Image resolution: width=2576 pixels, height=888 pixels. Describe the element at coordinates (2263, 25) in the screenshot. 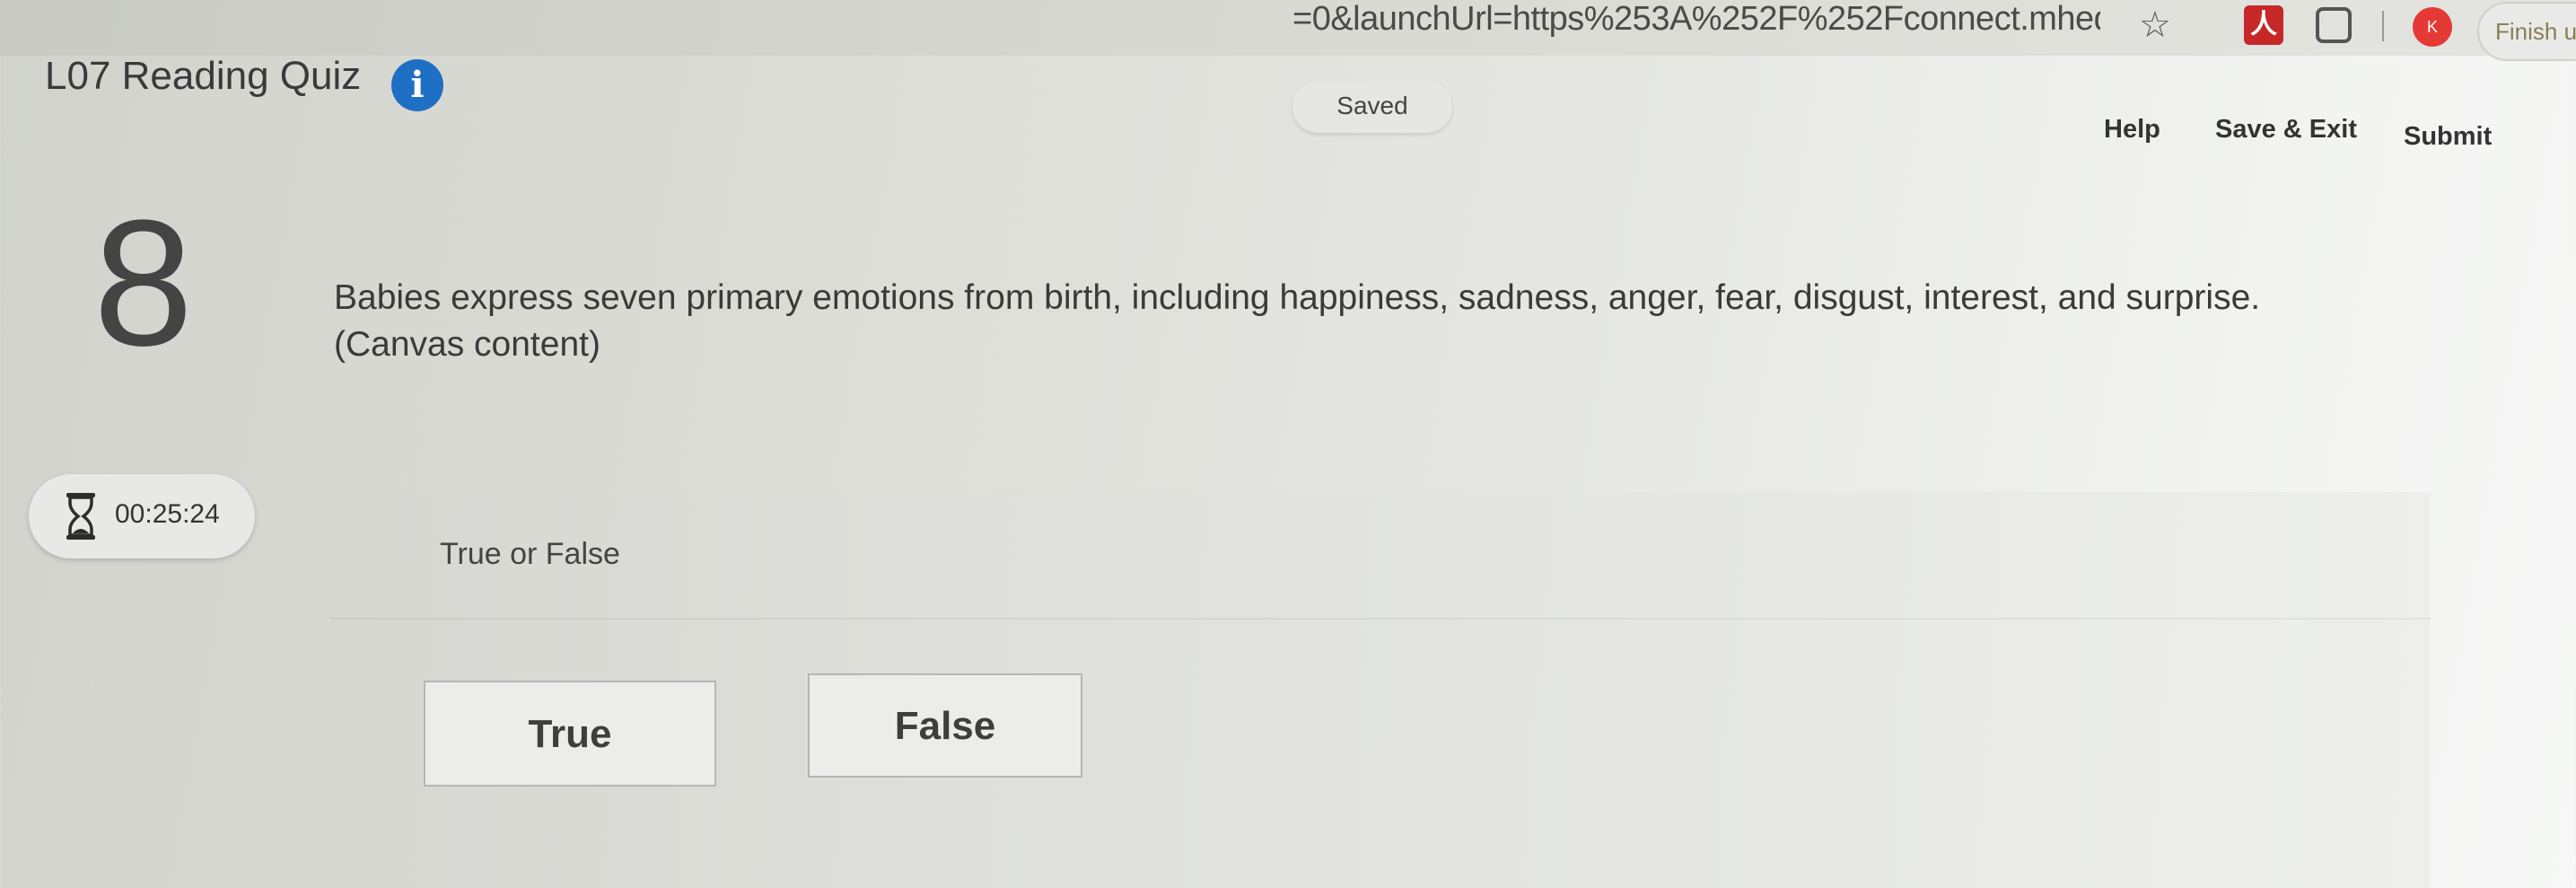

I see `pdf-icon: 人` at that location.